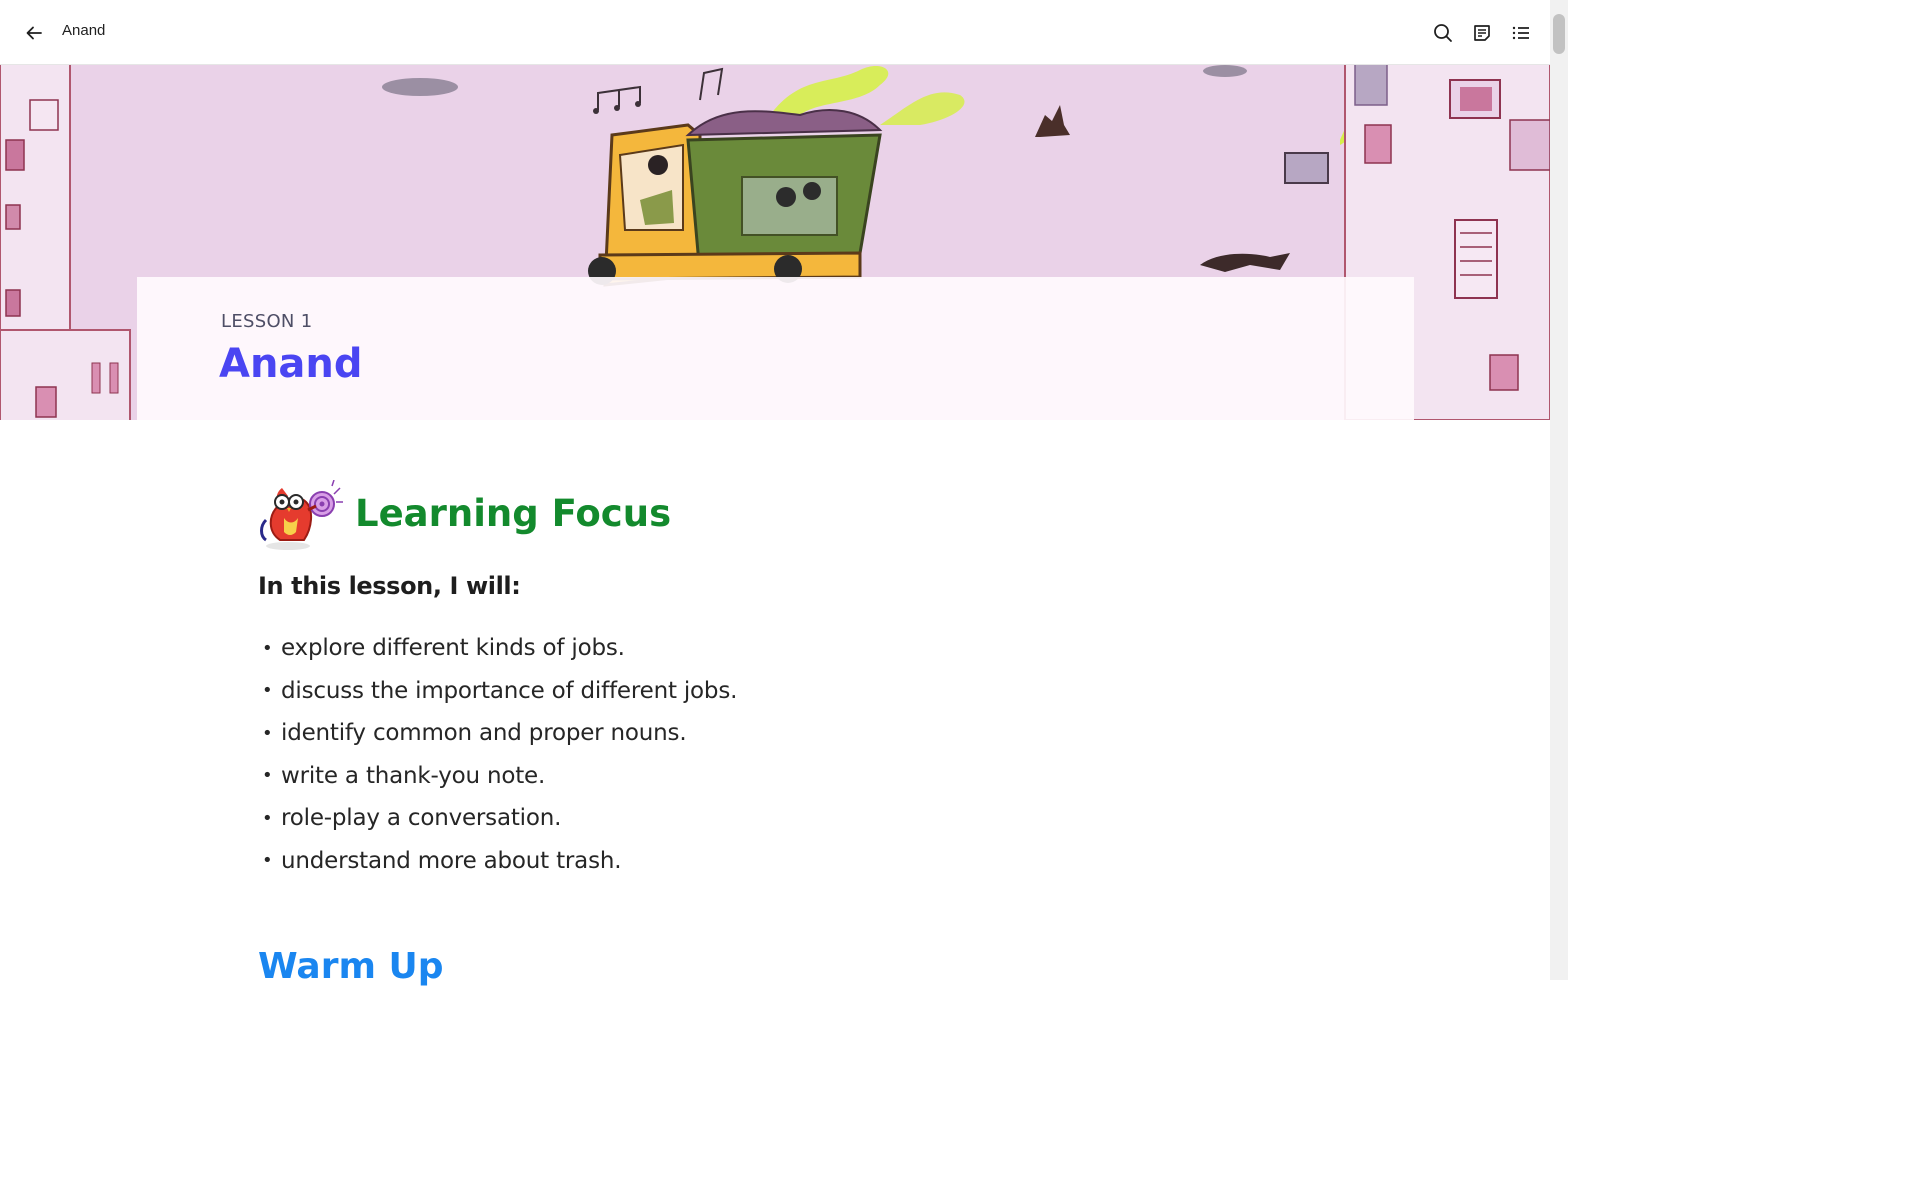  What do you see at coordinates (513, 513) in the screenshot?
I see `learning-focus-heading: Learning Focus` at bounding box center [513, 513].